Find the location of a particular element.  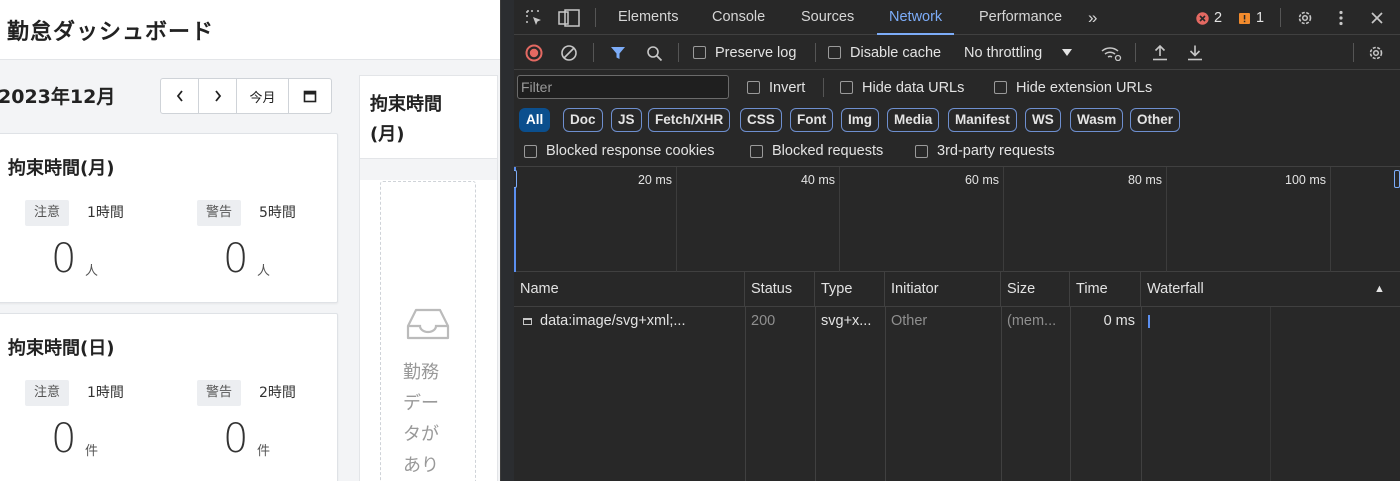

column-header-type: Type is located at coordinates (850, 289).